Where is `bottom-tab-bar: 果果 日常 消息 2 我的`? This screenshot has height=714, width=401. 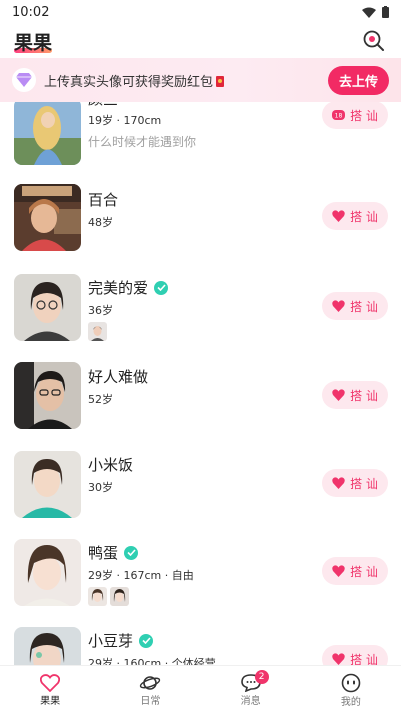 bottom-tab-bar: 果果 日常 消息 2 我的 is located at coordinates (200, 689).